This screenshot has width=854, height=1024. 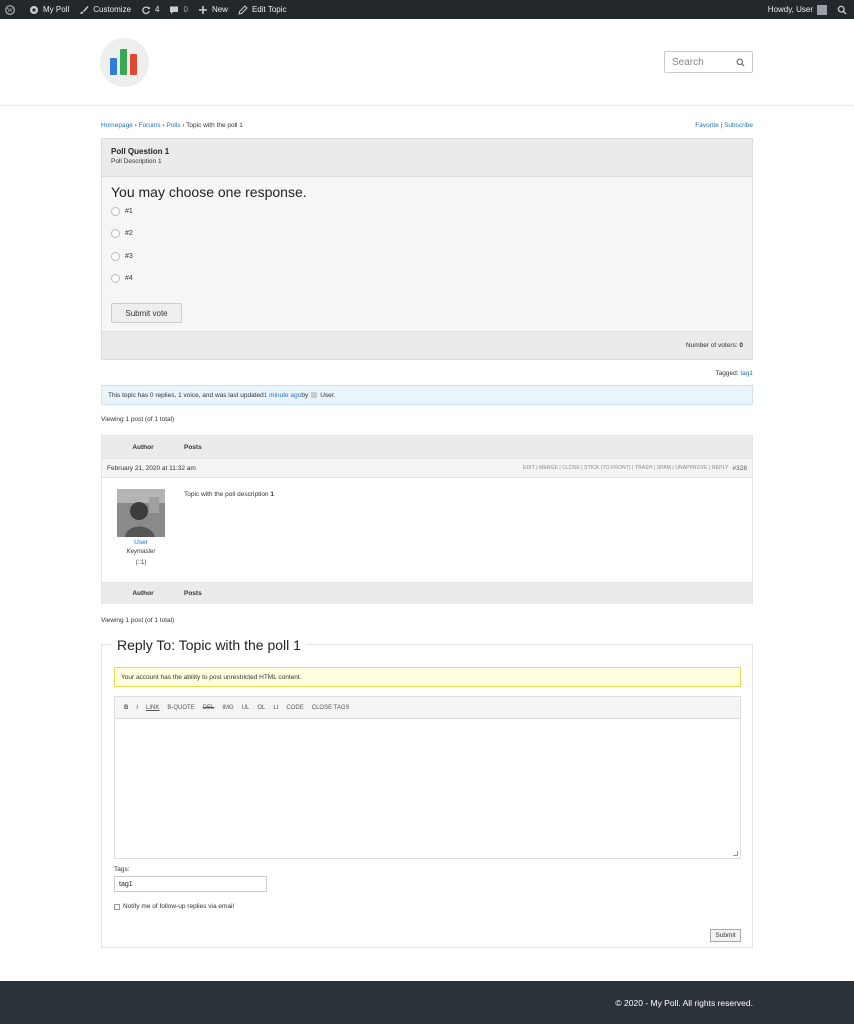 I want to click on post-content-text: Topic with the poll description, so click(x=227, y=494).